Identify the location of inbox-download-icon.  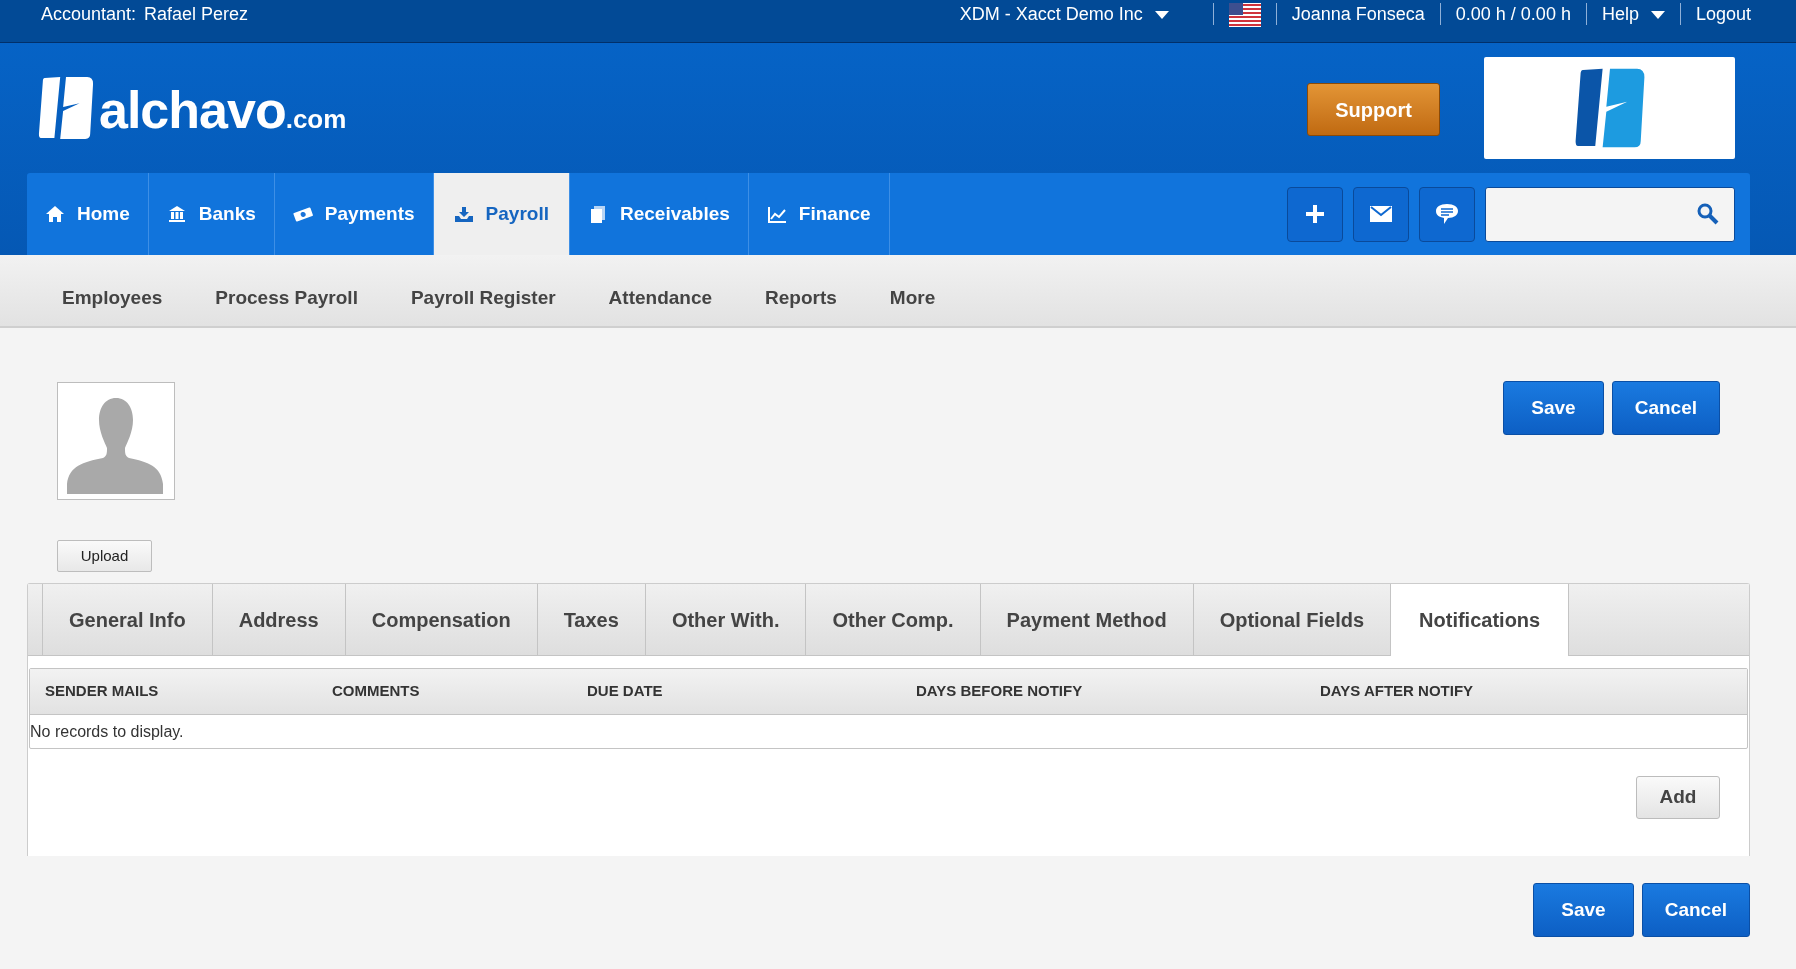
(463, 214).